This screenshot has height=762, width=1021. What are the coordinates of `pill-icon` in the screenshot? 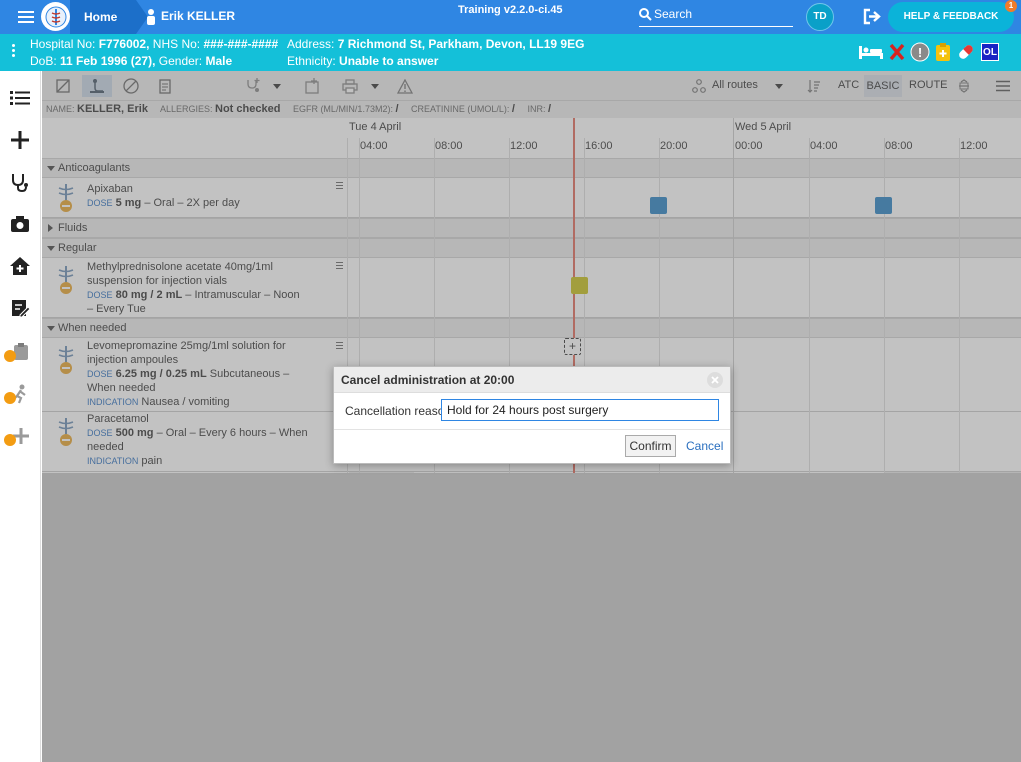 It's located at (966, 52).